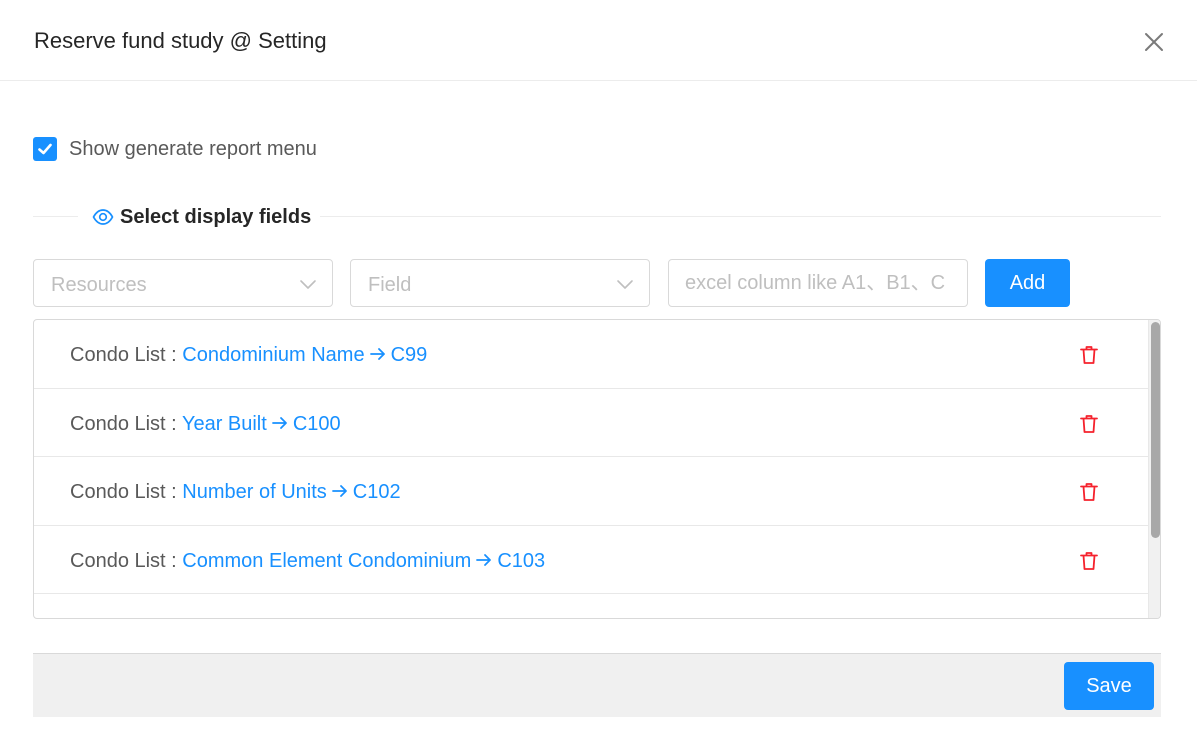 The width and height of the screenshot is (1197, 747). I want to click on field-column: C102, so click(376, 492).